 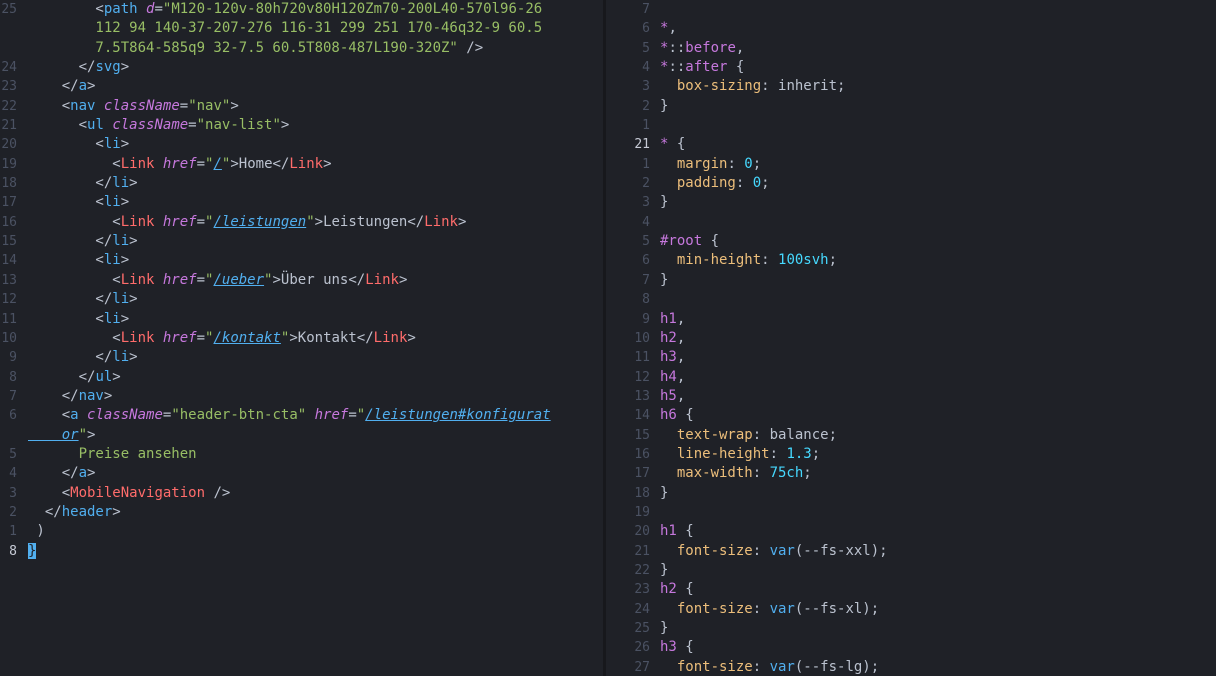 I want to click on code-text: *::after {, so click(x=702, y=67).